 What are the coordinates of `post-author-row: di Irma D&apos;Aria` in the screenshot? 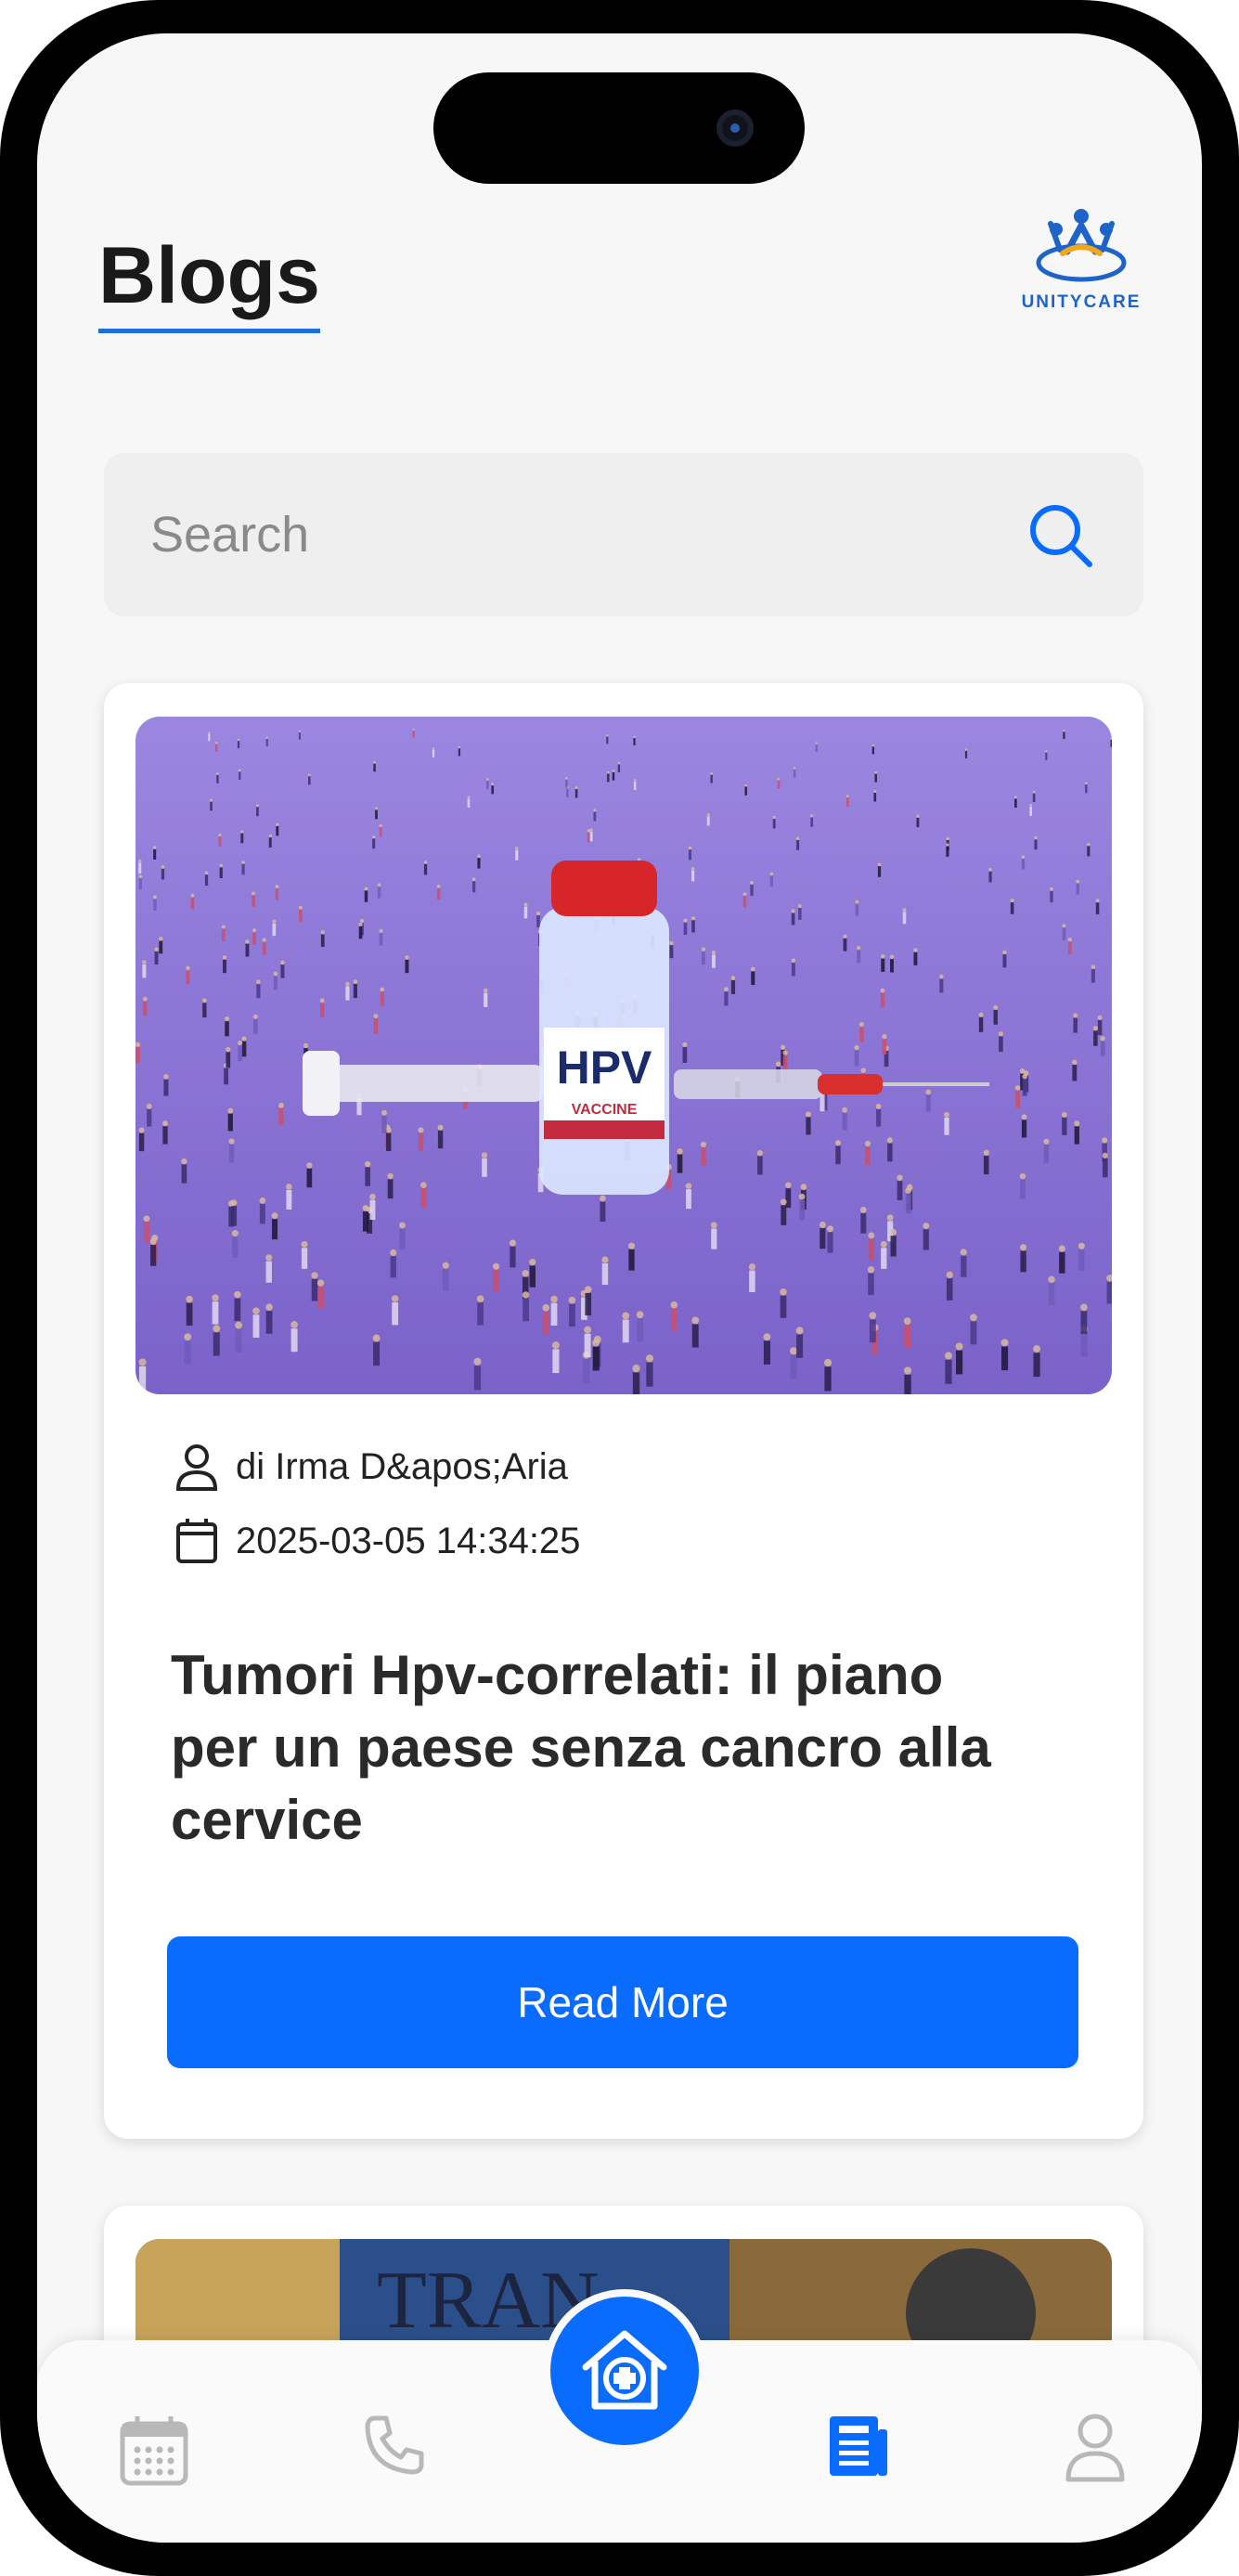 It's located at (371, 1467).